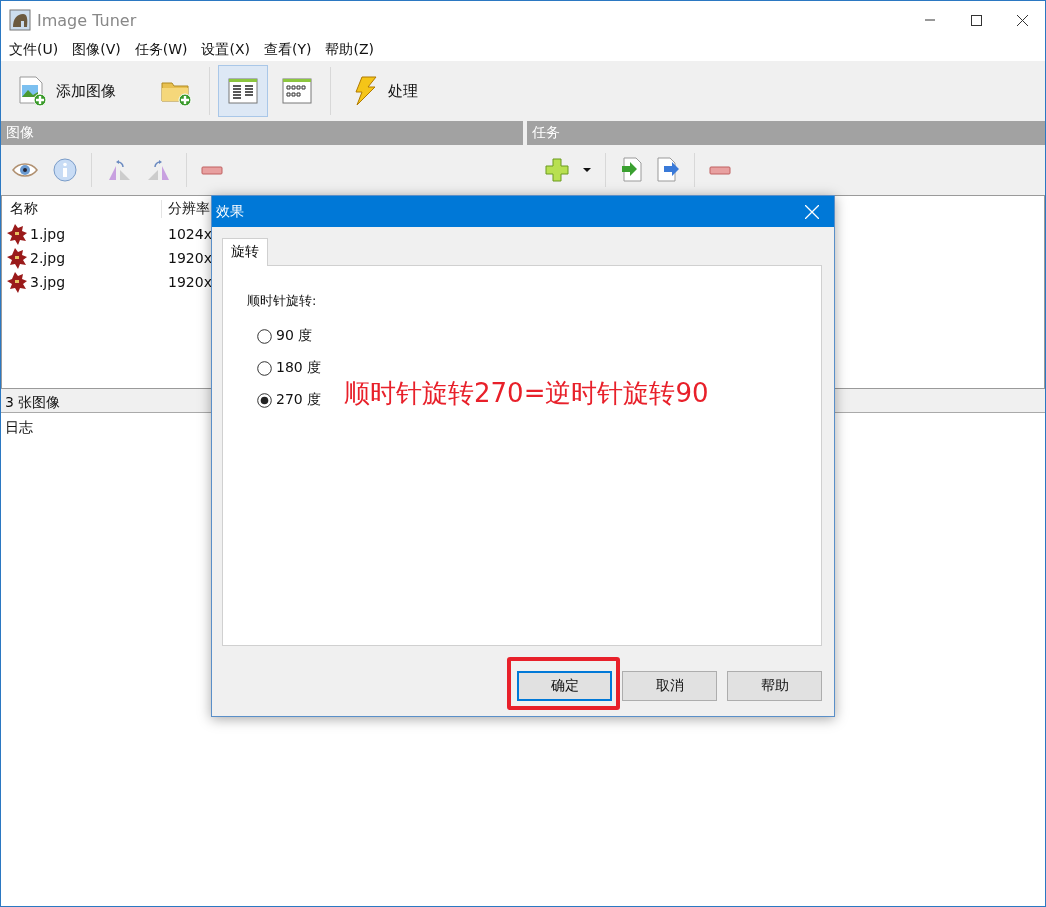 This screenshot has height=907, width=1046. Describe the element at coordinates (526, 393) in the screenshot. I see `annotation-text: 顺时针旋转270=逆时针旋转90` at that location.